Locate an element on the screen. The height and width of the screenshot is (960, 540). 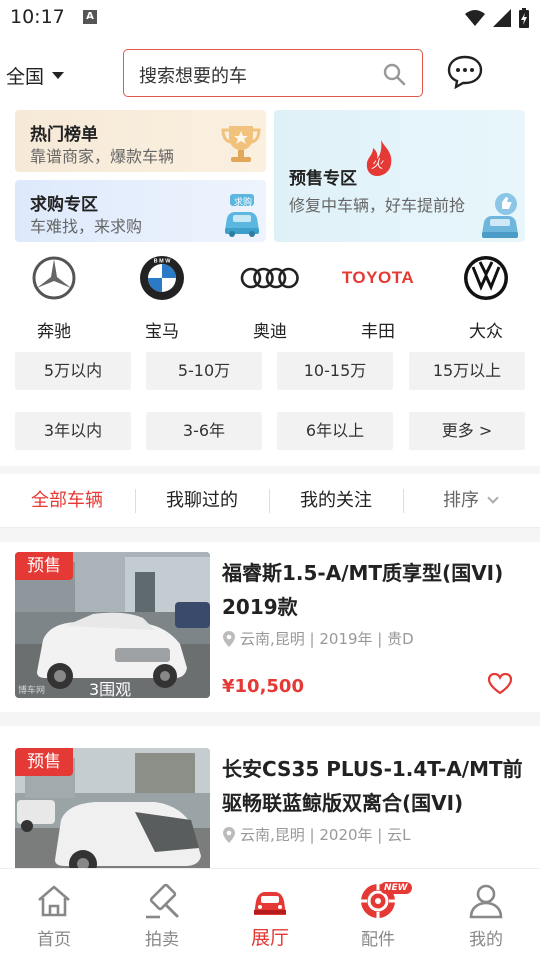
brand-label: 大众 is located at coordinates (486, 332).